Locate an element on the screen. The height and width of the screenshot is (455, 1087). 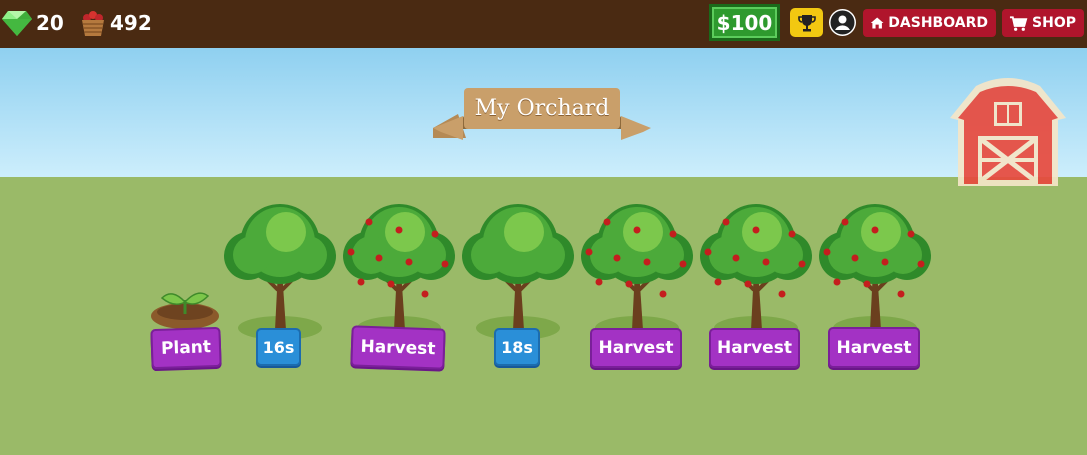
apples-count: 492 is located at coordinates (131, 23).